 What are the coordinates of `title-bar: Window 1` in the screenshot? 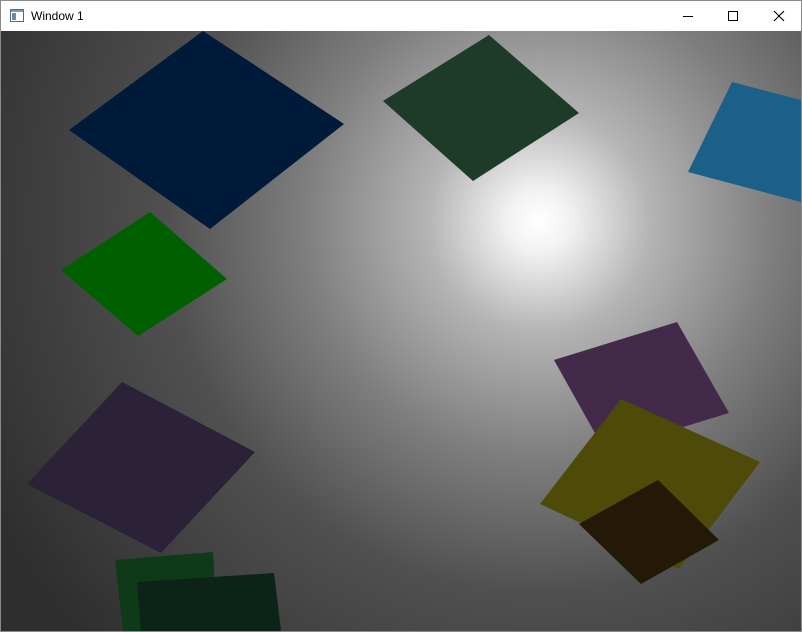 It's located at (401, 16).